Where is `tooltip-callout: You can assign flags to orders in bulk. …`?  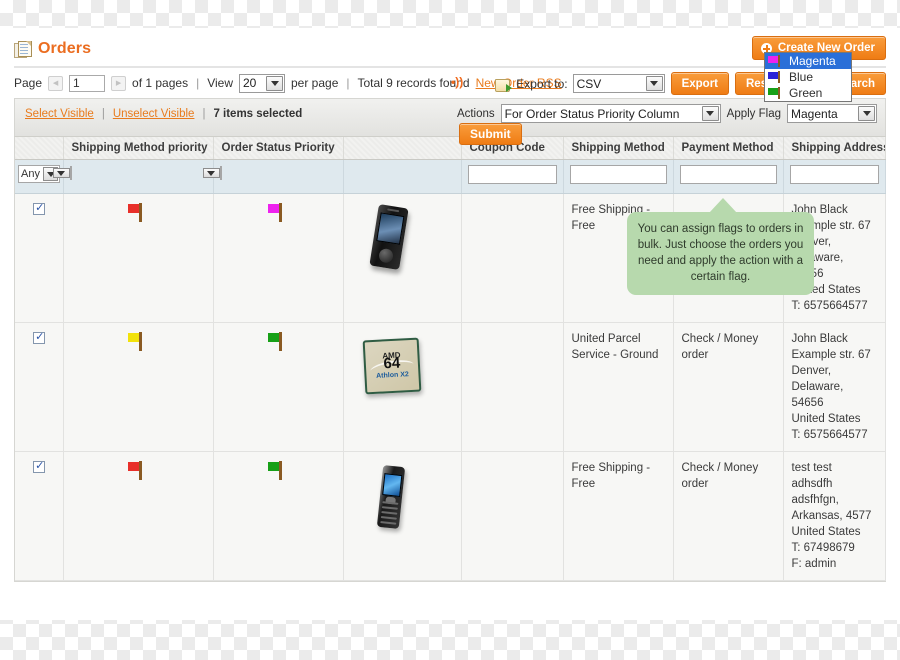 tooltip-callout: You can assign flags to orders in bulk. … is located at coordinates (720, 246).